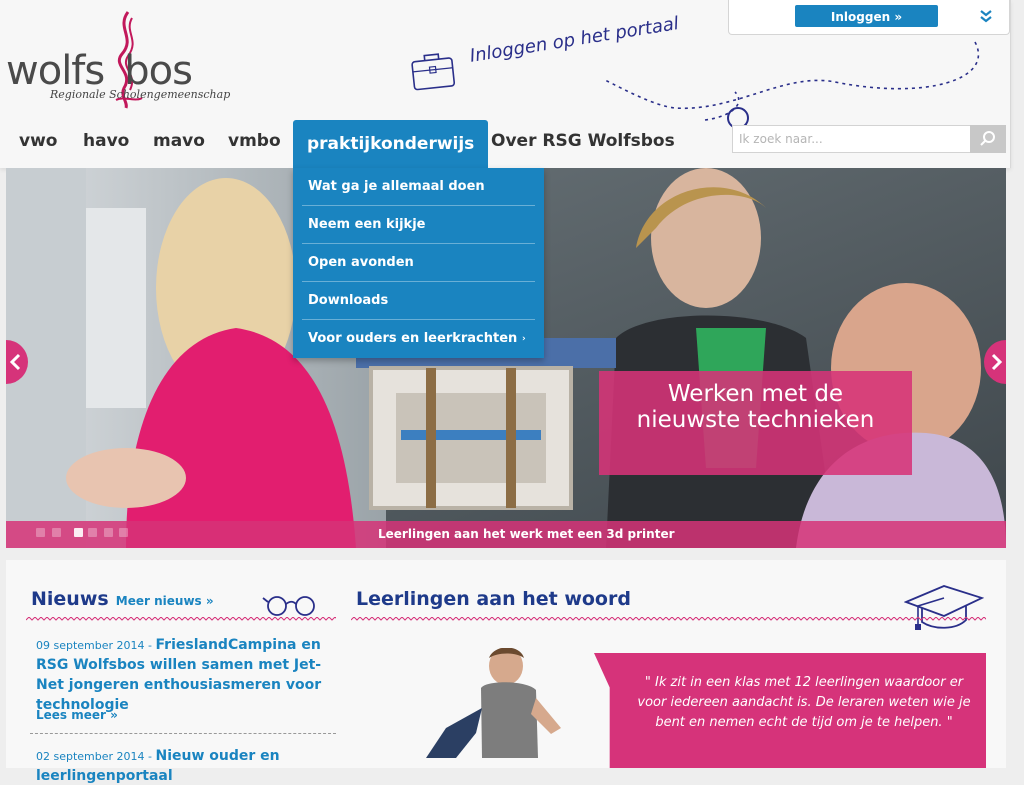 Image resolution: width=1024 pixels, height=785 pixels. Describe the element at coordinates (493, 599) in the screenshot. I see `students-speak-title: Leerlingen aan het woord` at that location.